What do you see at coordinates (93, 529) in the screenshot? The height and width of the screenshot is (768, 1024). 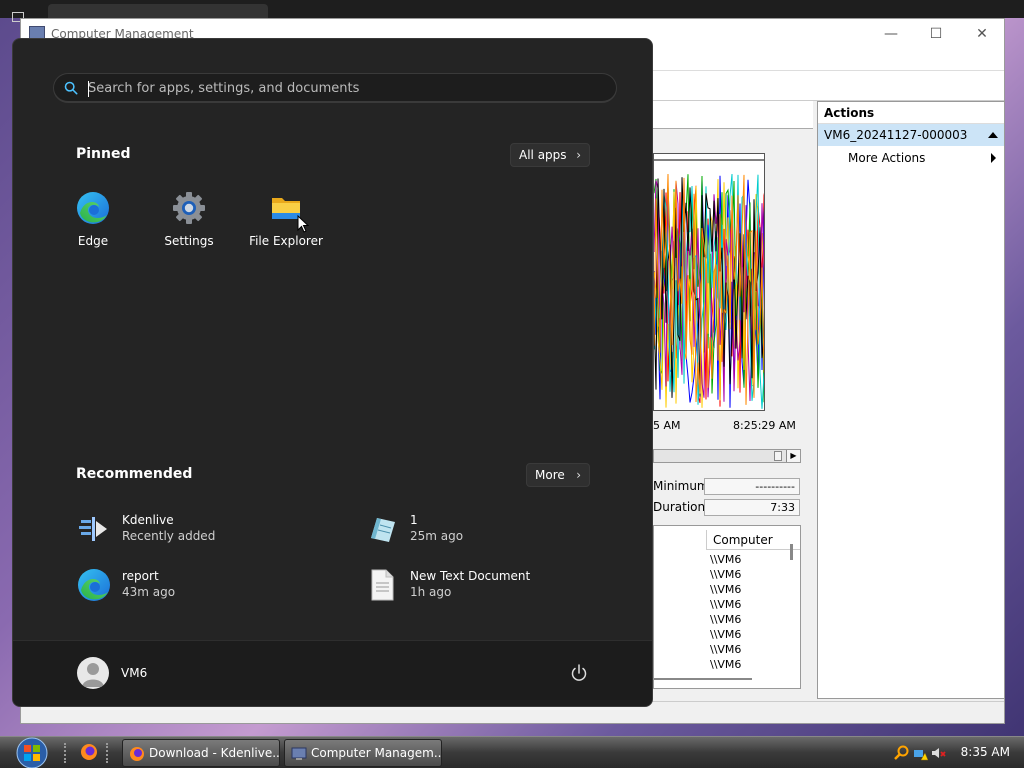 I see `kdenlive-icon` at bounding box center [93, 529].